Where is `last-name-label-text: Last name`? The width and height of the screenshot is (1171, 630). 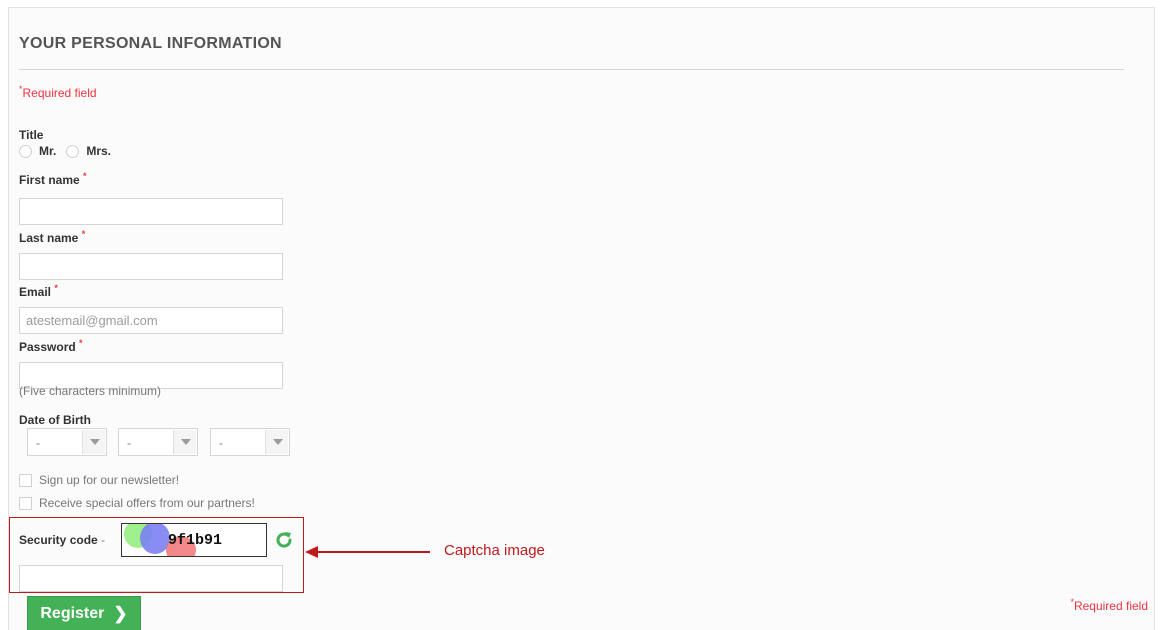 last-name-label-text: Last name is located at coordinates (49, 238).